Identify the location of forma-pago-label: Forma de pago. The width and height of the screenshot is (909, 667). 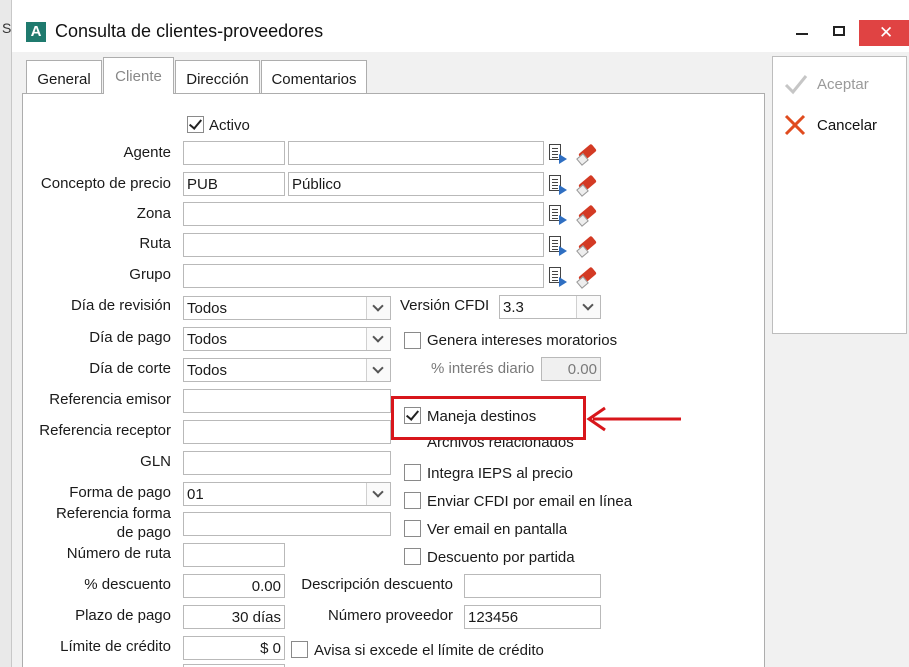
(120, 492).